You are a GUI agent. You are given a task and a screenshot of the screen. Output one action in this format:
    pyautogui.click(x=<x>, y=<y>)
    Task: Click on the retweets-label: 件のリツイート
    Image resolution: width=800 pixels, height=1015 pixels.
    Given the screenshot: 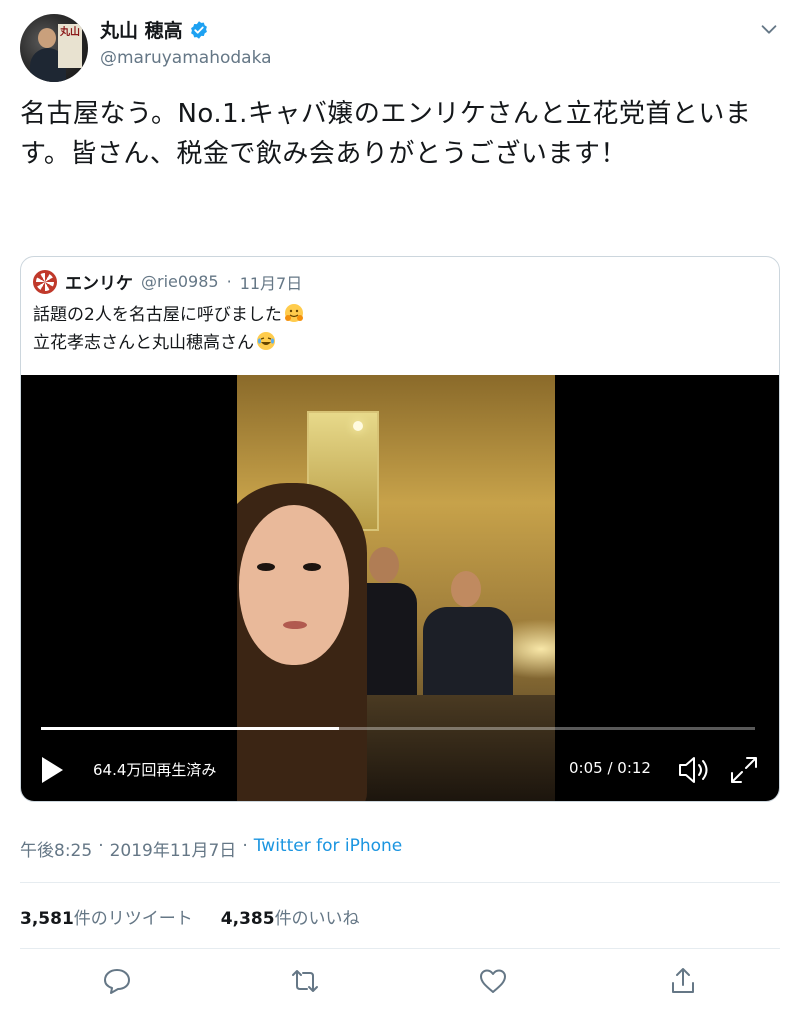 What is the action you would take?
    pyautogui.click(x=133, y=919)
    